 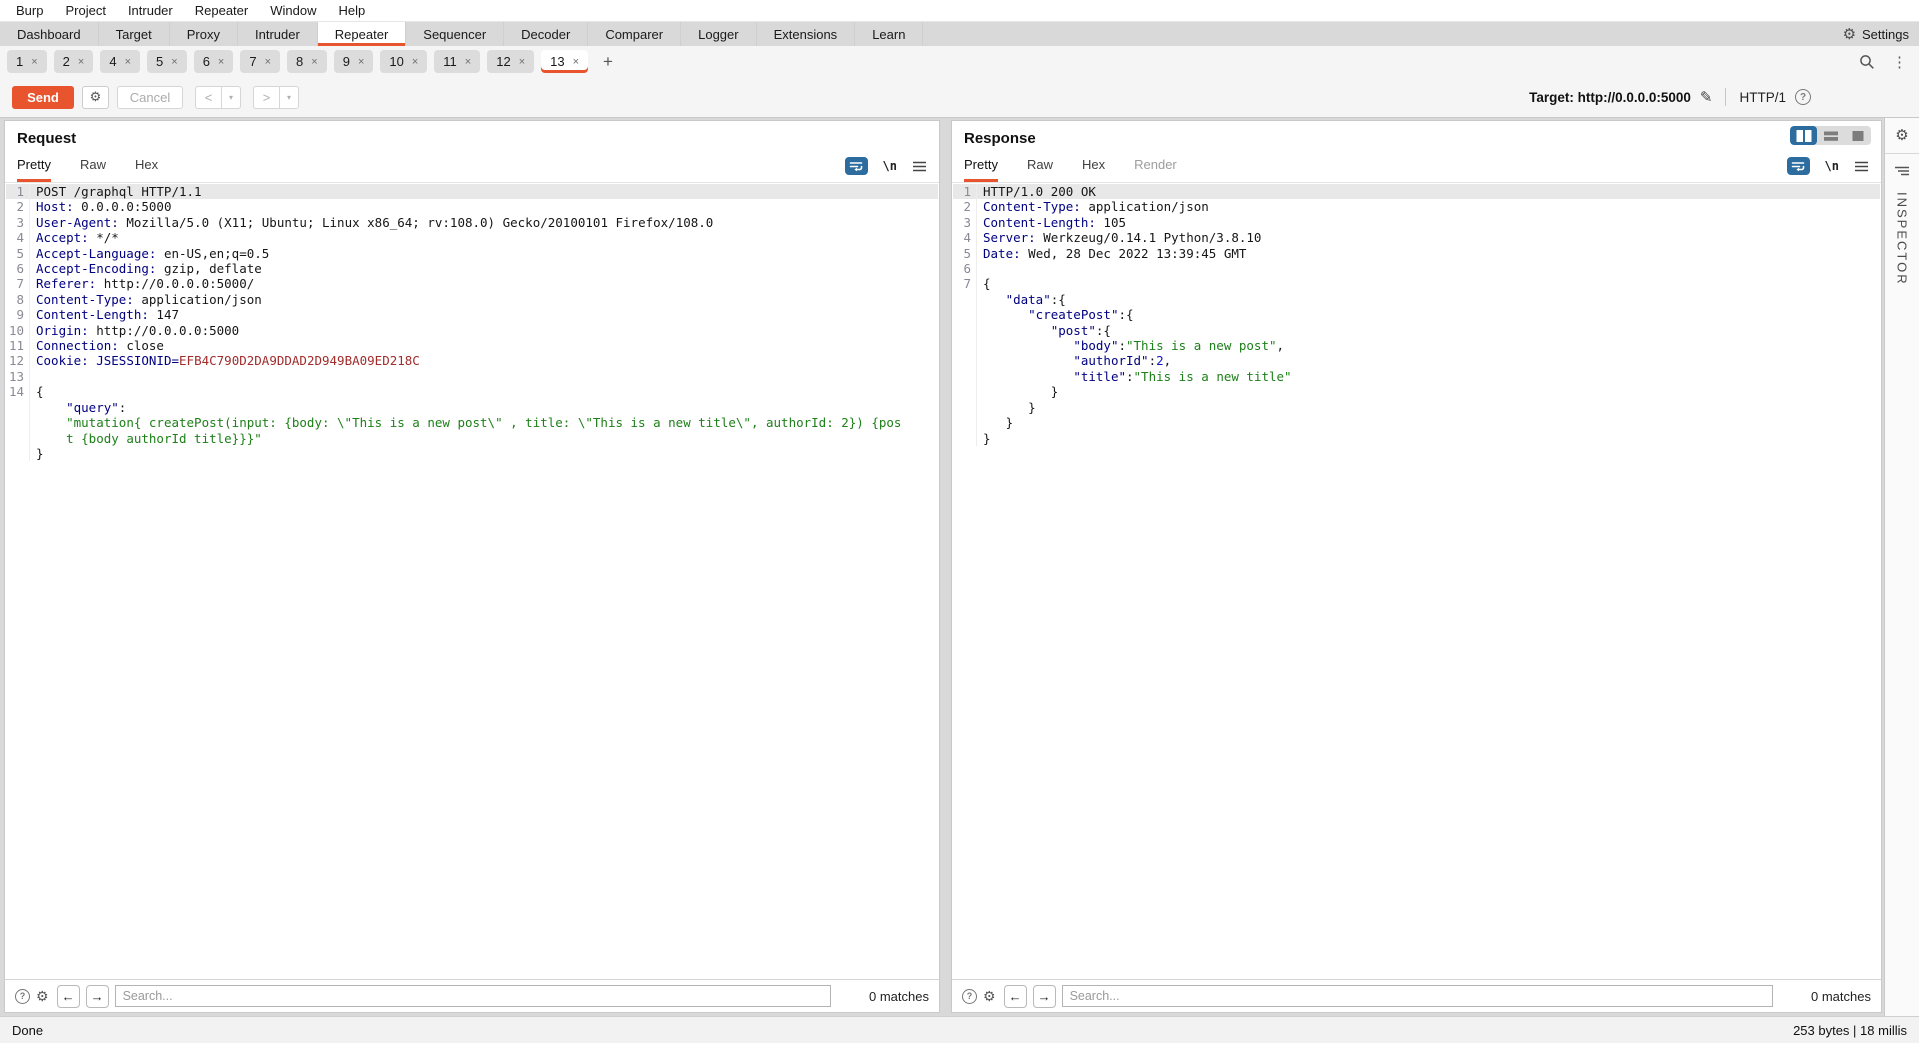 What do you see at coordinates (95, 97) in the screenshot?
I see `send-options-button: ⚙` at bounding box center [95, 97].